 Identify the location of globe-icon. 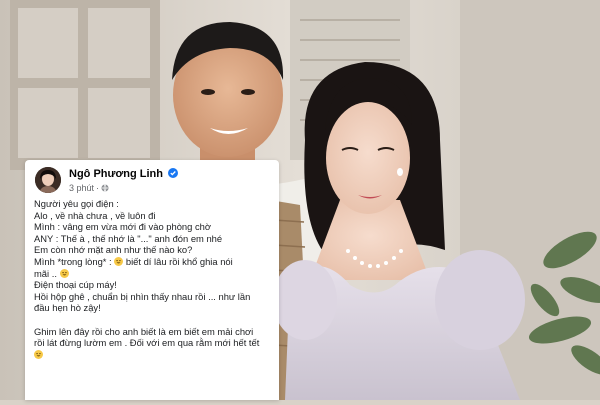
(105, 188).